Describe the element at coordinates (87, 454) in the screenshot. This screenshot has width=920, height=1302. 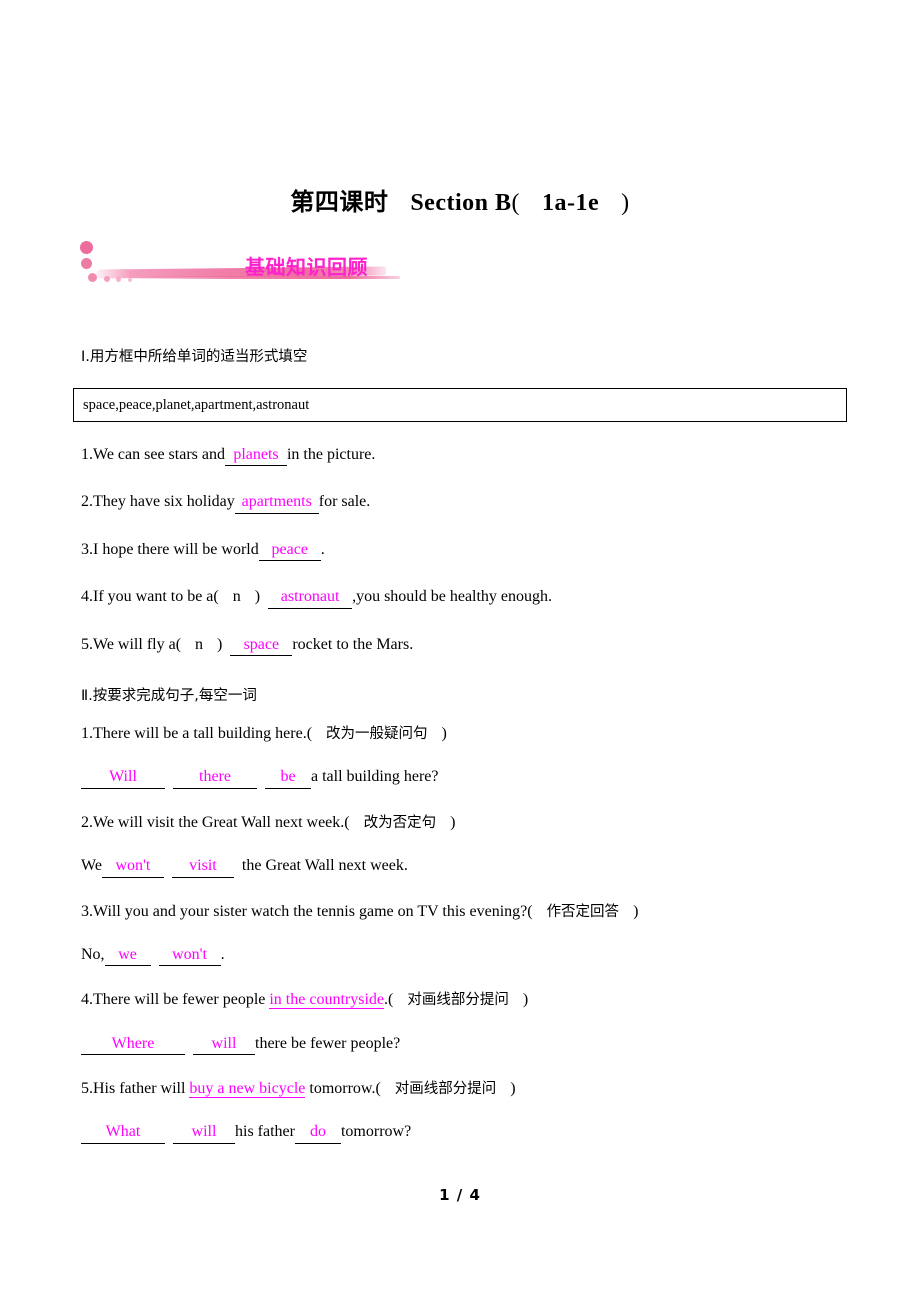
I see `q1-number: 1.` at that location.